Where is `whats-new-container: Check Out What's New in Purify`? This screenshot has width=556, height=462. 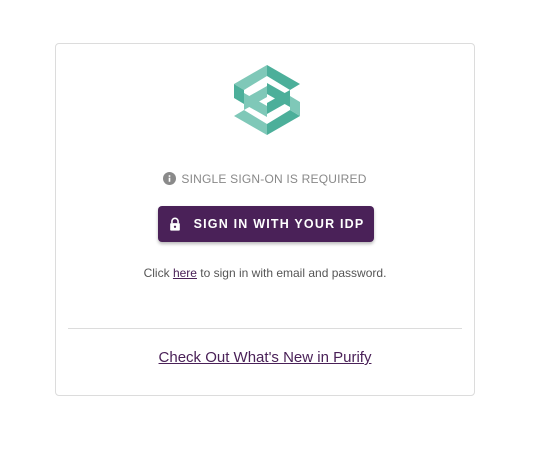
whats-new-container: Check Out What's New in Purify is located at coordinates (265, 357).